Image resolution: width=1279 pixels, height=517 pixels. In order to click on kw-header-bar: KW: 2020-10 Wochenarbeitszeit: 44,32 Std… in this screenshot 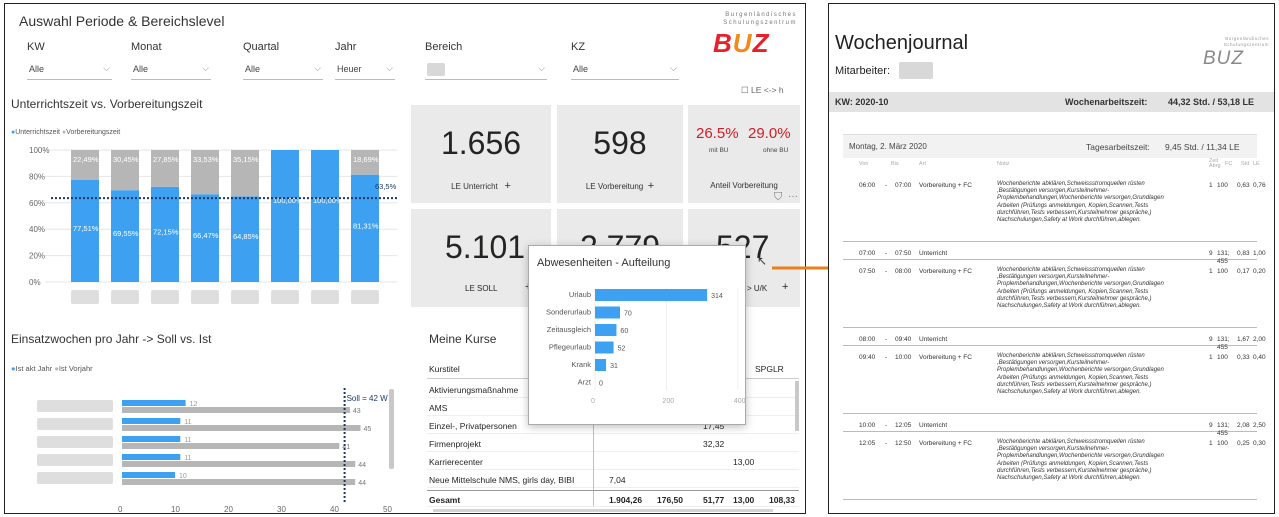, I will do `click(1051, 102)`.